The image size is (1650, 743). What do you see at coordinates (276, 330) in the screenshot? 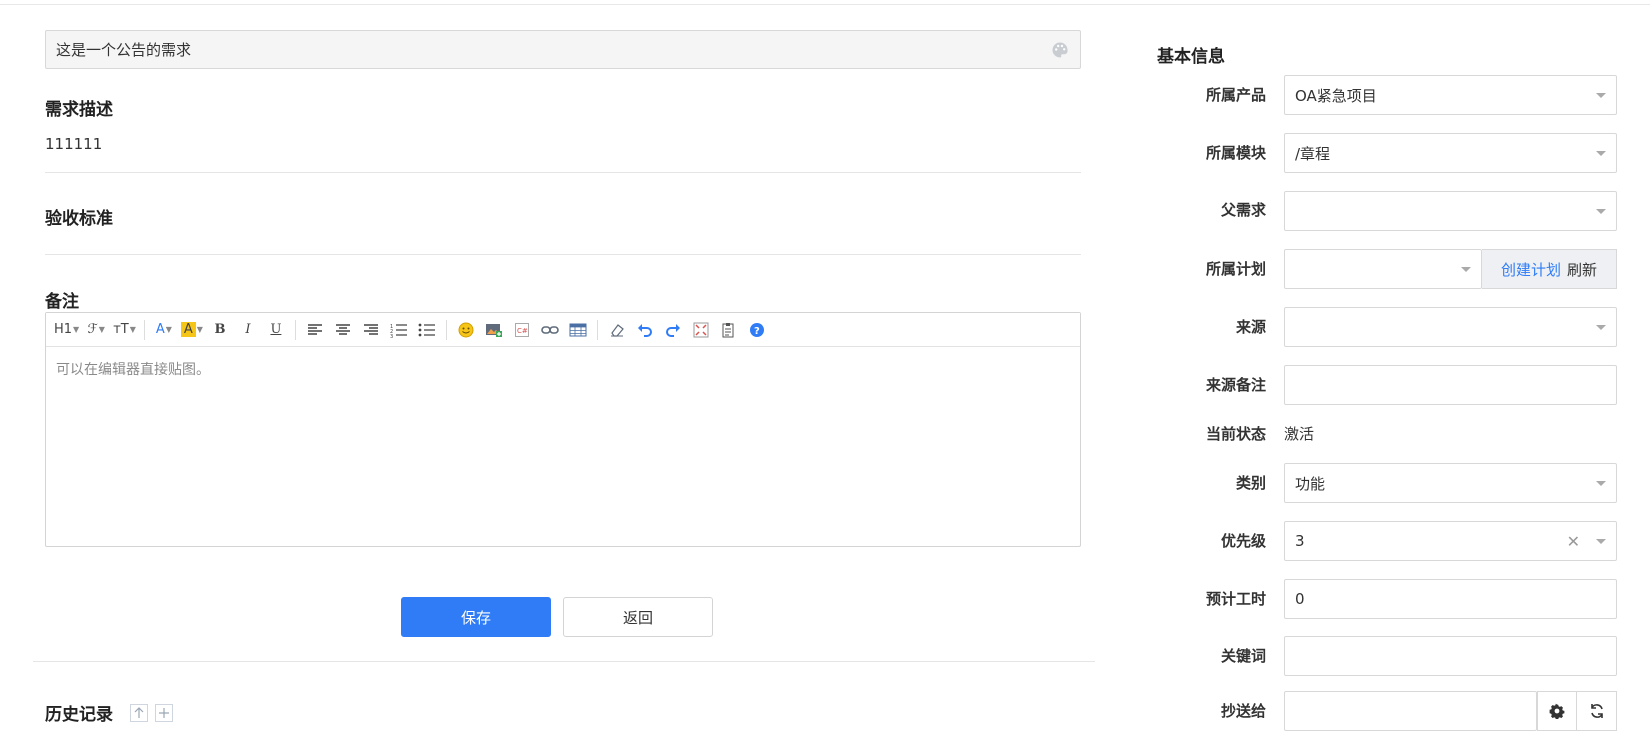
I see `underline-button: U` at bounding box center [276, 330].